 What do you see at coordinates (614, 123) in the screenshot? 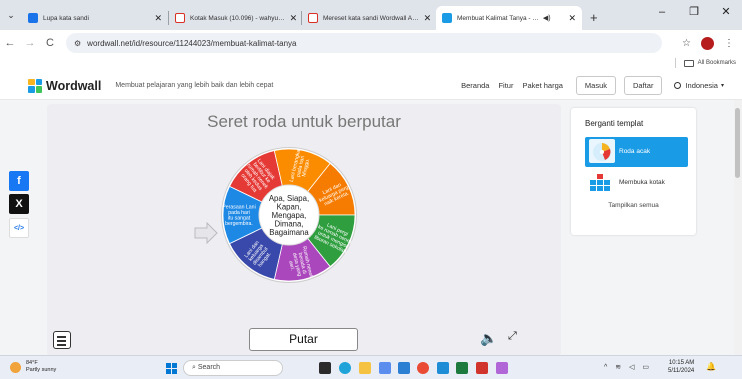
I see `panel-title: Berganti templat` at bounding box center [614, 123].